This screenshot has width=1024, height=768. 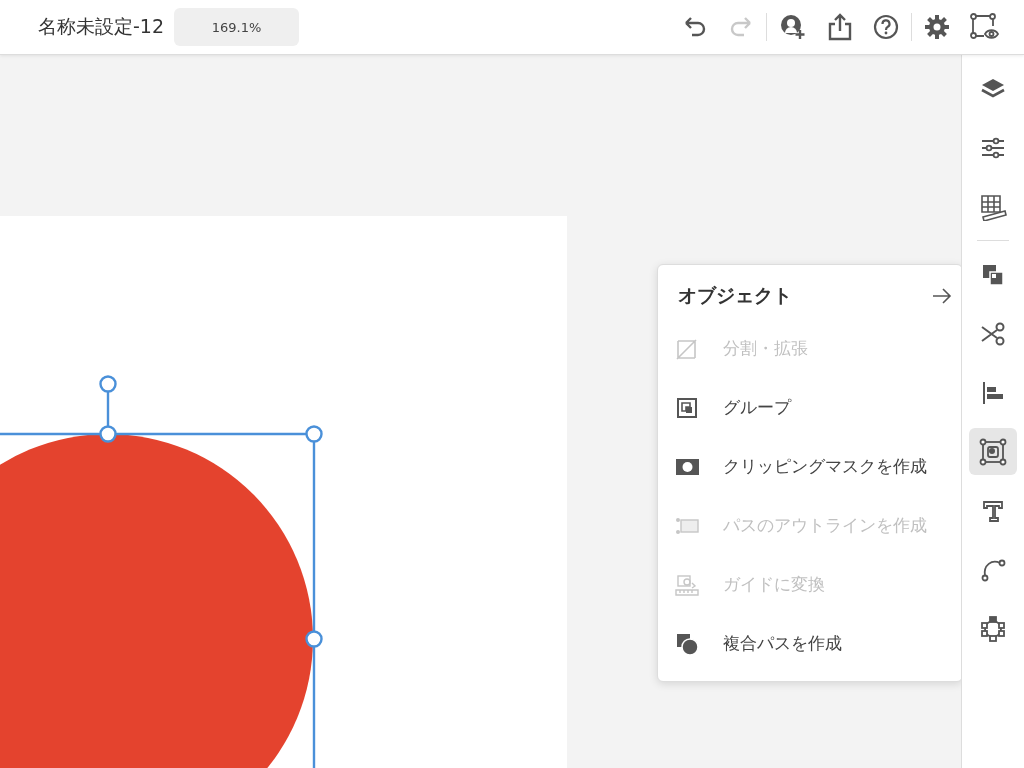 I want to click on document-title: 名称未設定-12, so click(x=101, y=26).